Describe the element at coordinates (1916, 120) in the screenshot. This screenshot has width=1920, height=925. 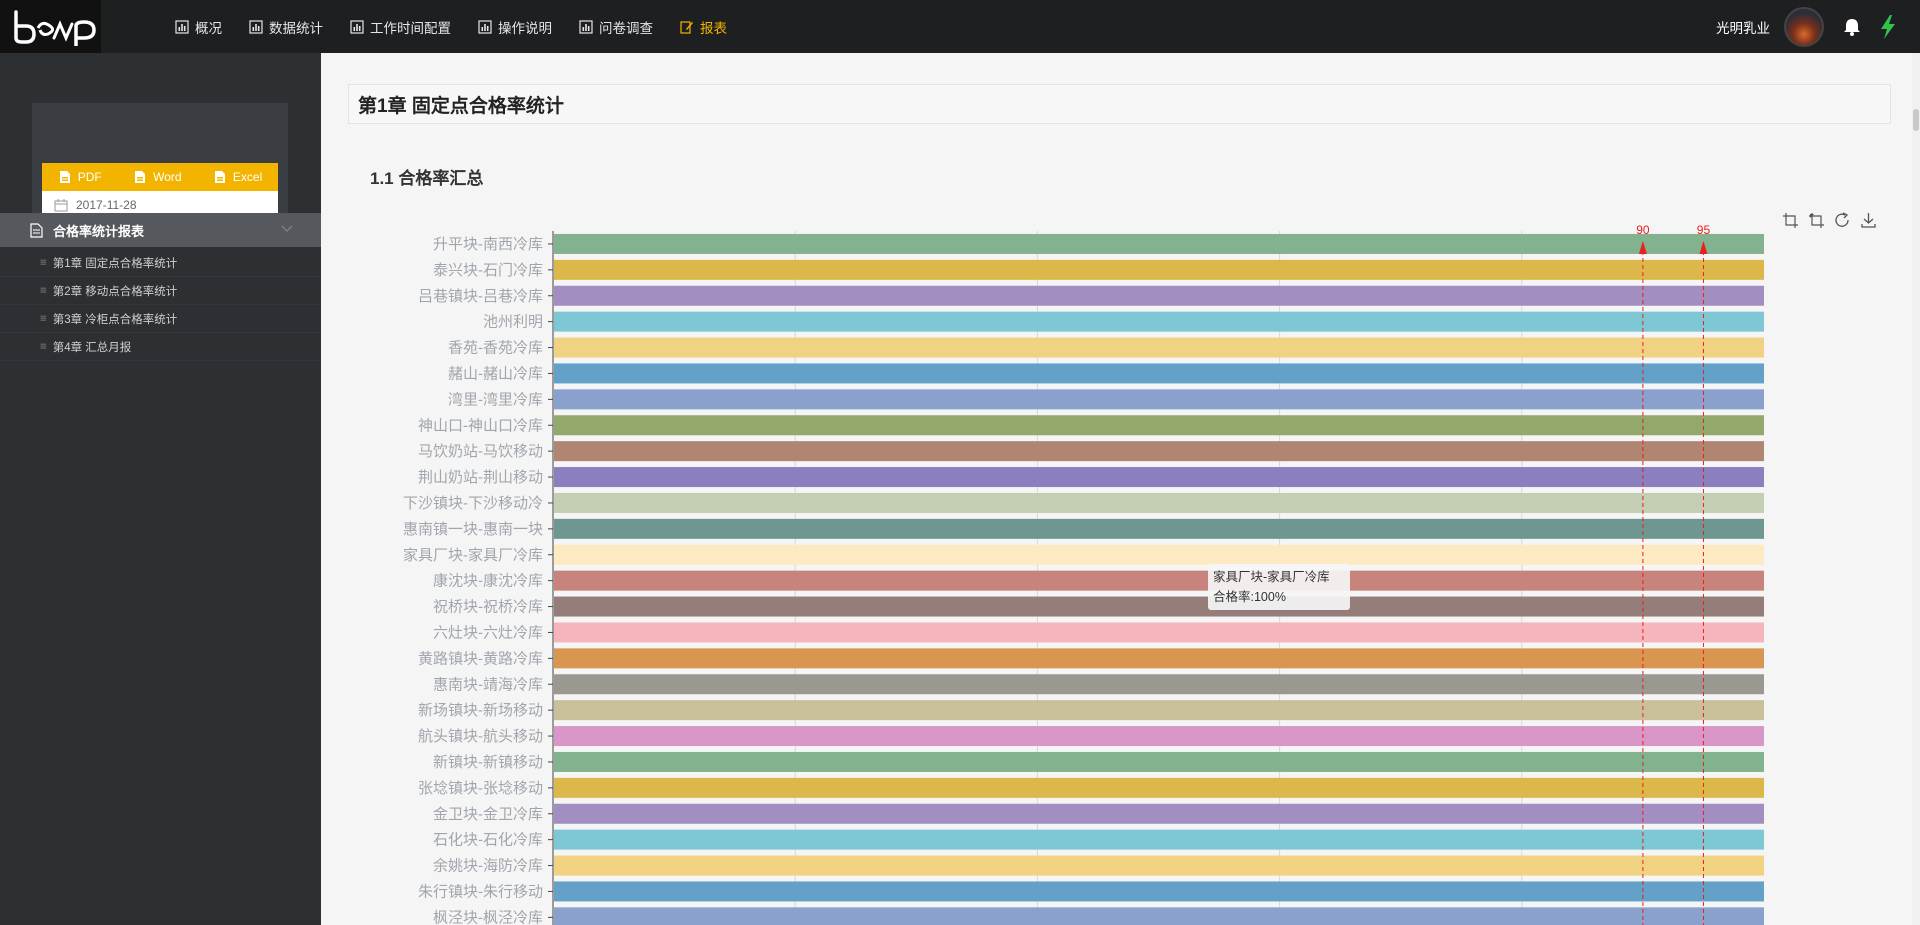
I see `scrollbar-thumb` at that location.